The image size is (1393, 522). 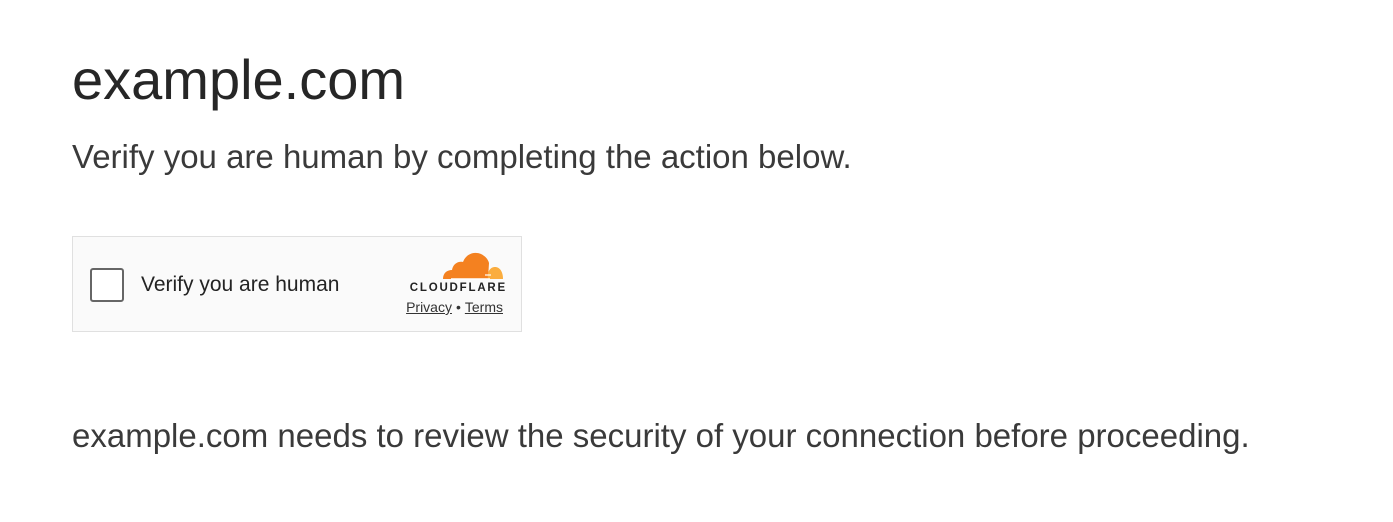 What do you see at coordinates (239, 79) in the screenshot?
I see `page-title: example.com` at bounding box center [239, 79].